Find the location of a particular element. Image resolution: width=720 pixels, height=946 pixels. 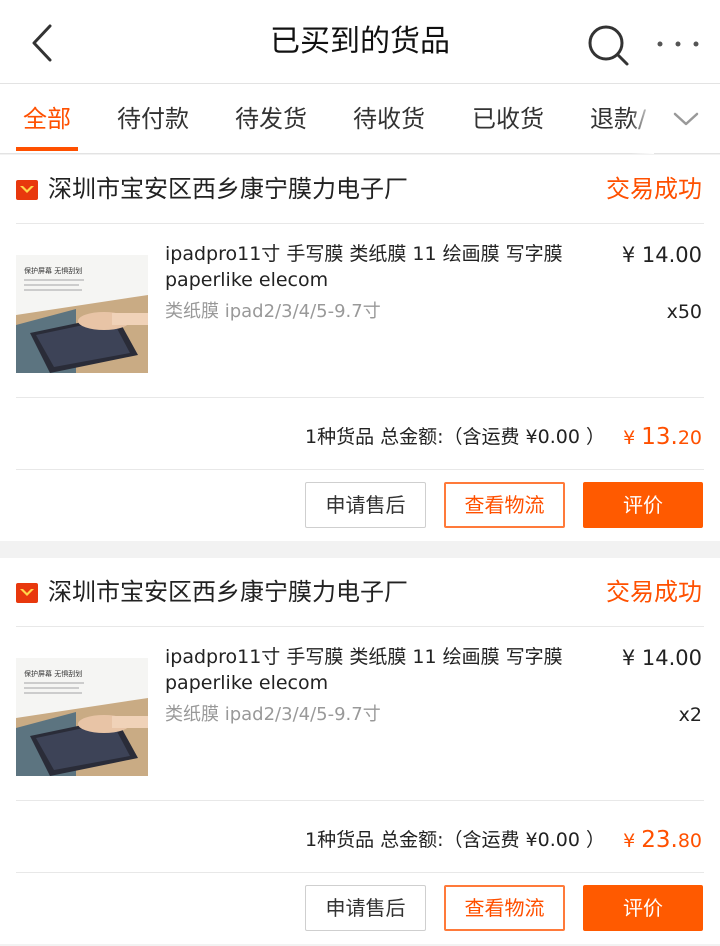

order-filter-tabs: 全部 待付款 待发货 待收货 已收货 退款/ is located at coordinates (360, 119).